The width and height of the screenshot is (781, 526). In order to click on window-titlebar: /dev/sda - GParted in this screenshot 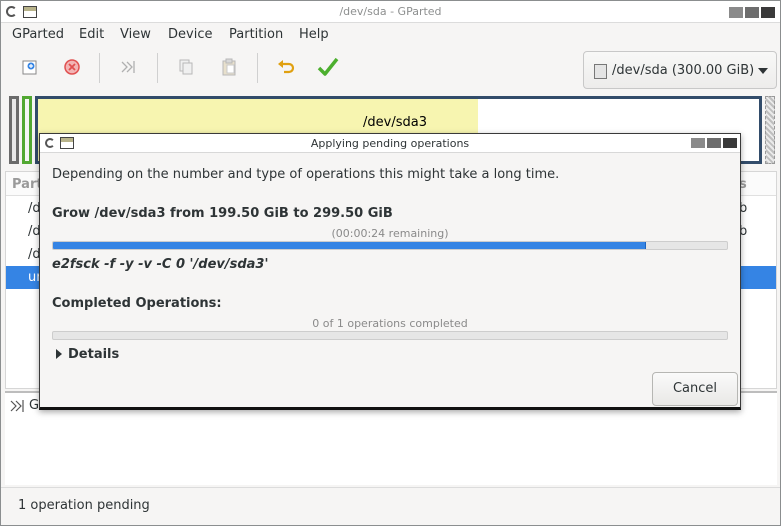, I will do `click(390, 12)`.